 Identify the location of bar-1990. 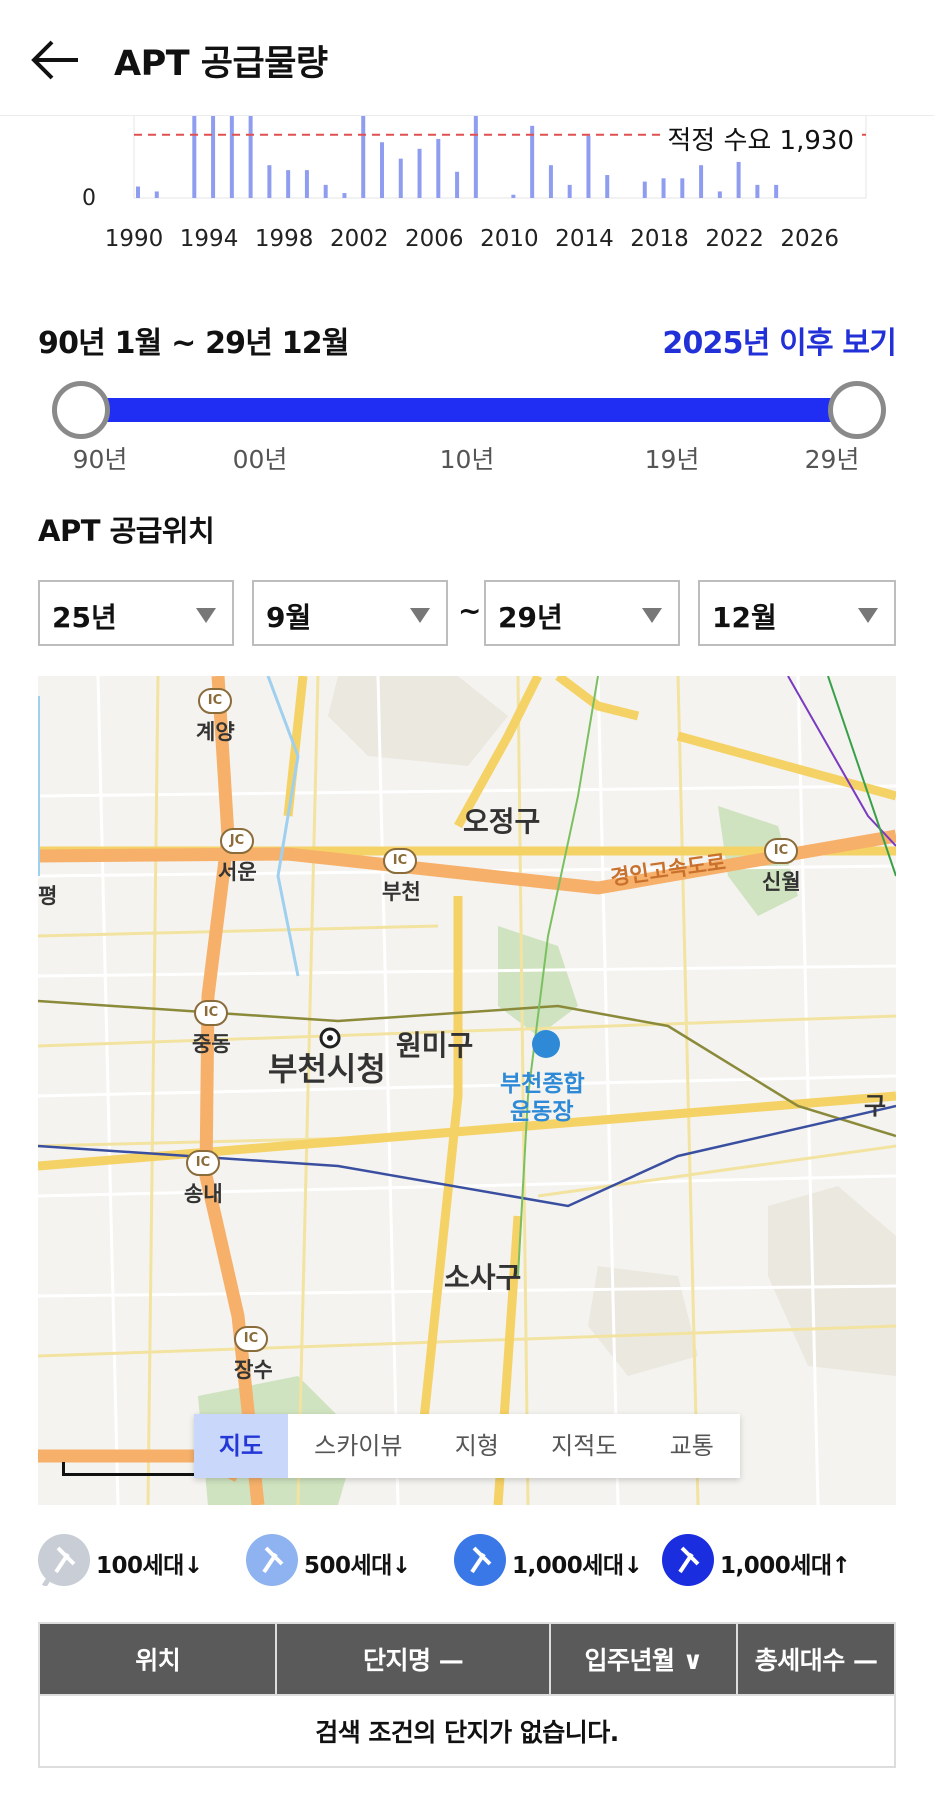
(138, 192).